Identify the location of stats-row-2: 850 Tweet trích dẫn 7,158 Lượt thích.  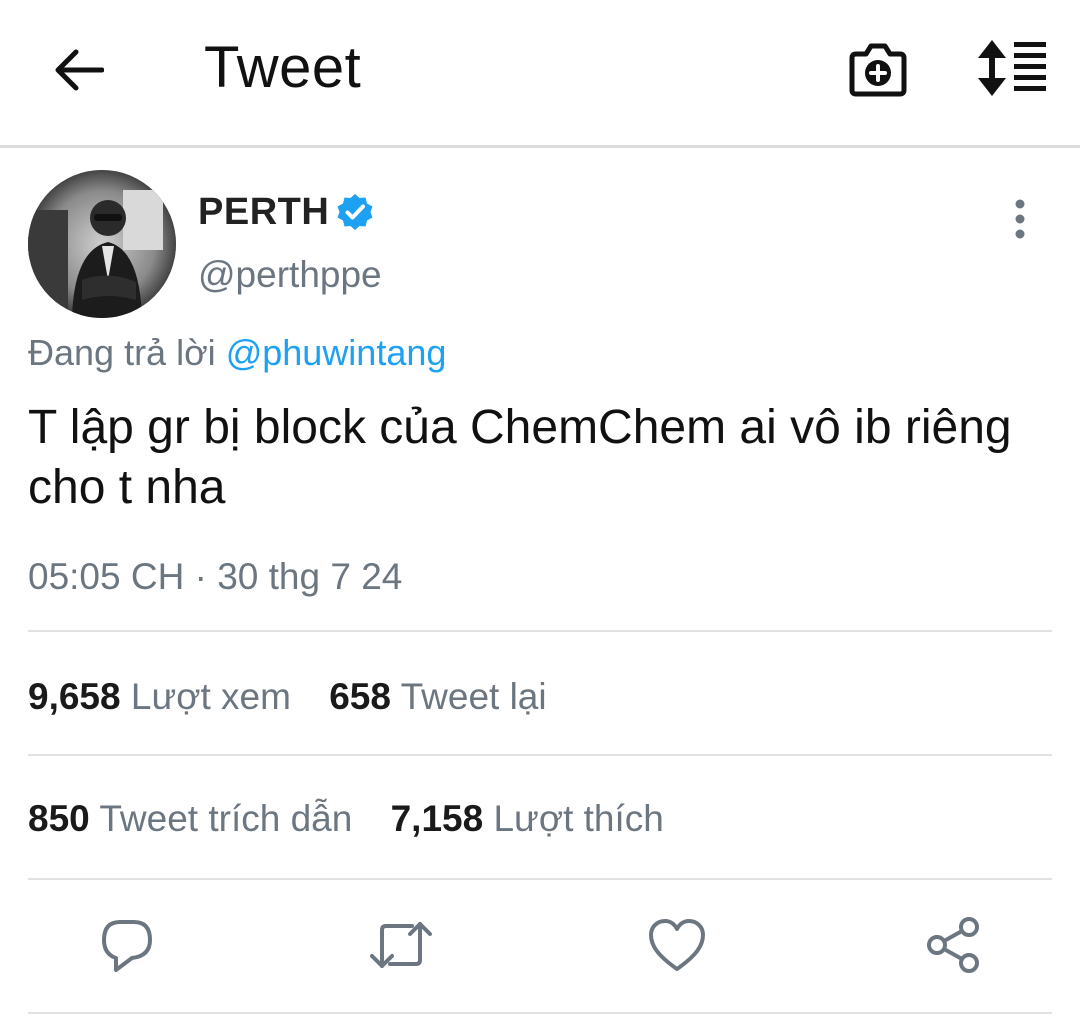
(346, 819).